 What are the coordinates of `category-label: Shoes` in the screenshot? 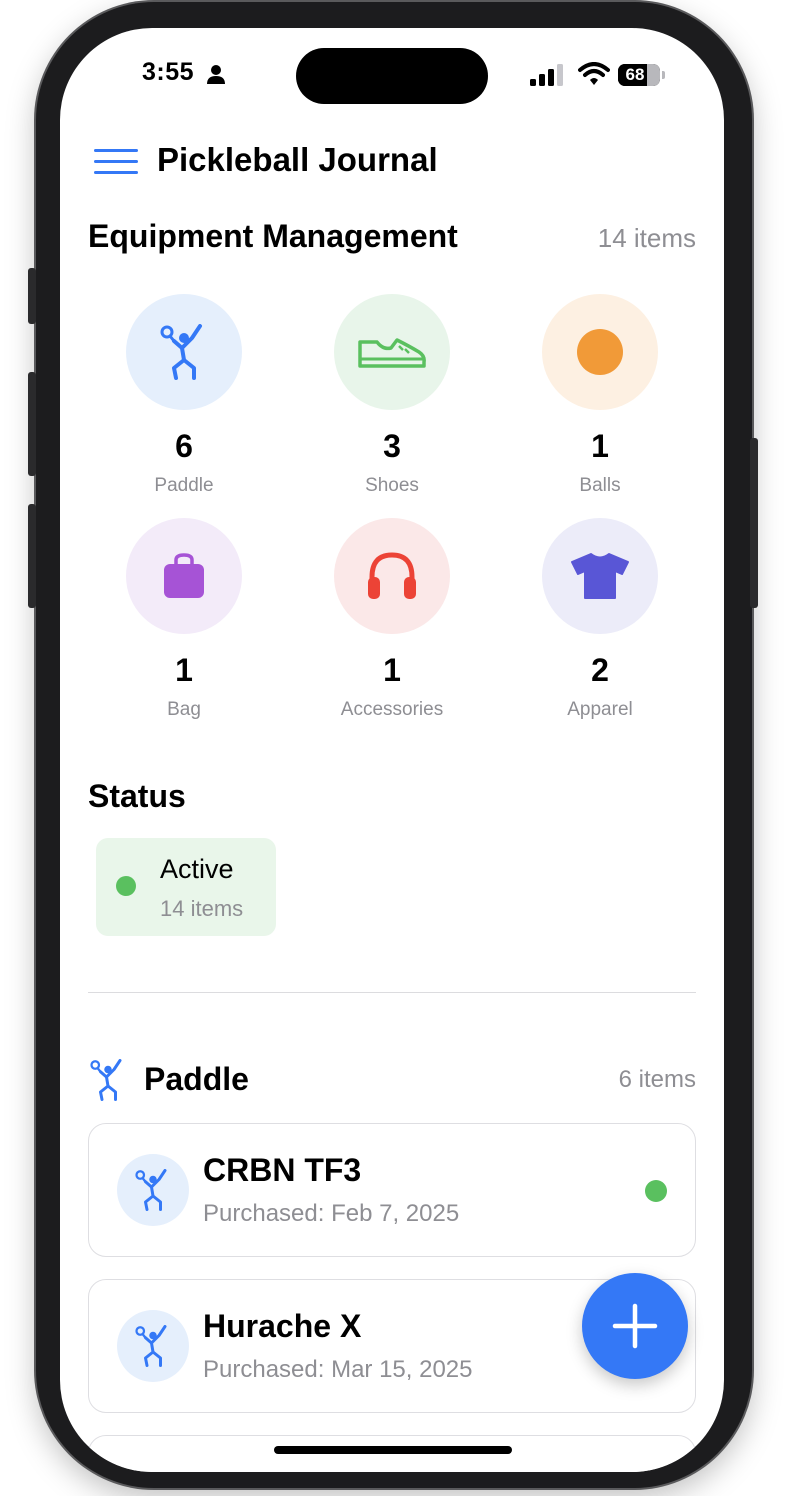 It's located at (392, 485).